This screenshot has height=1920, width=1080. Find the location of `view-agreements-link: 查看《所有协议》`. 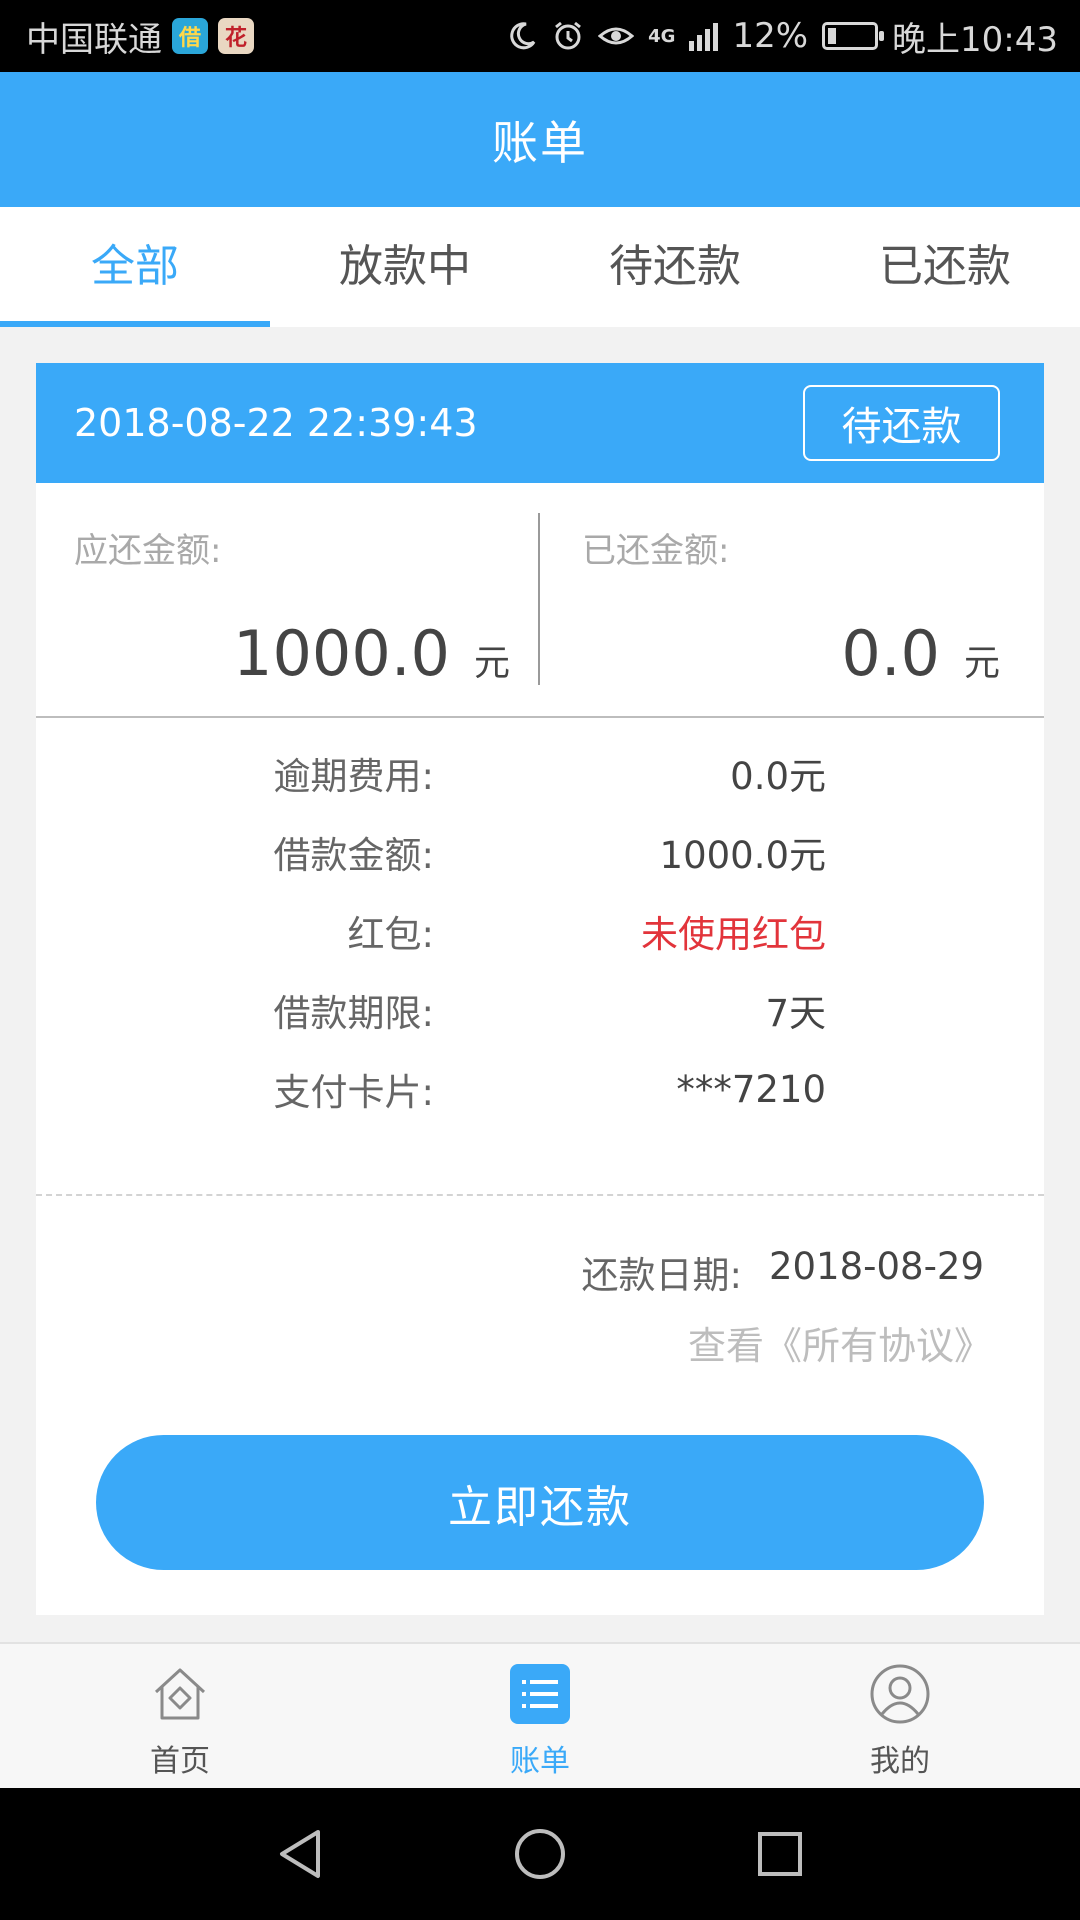

view-agreements-link: 查看《所有协议》 is located at coordinates (840, 1342).